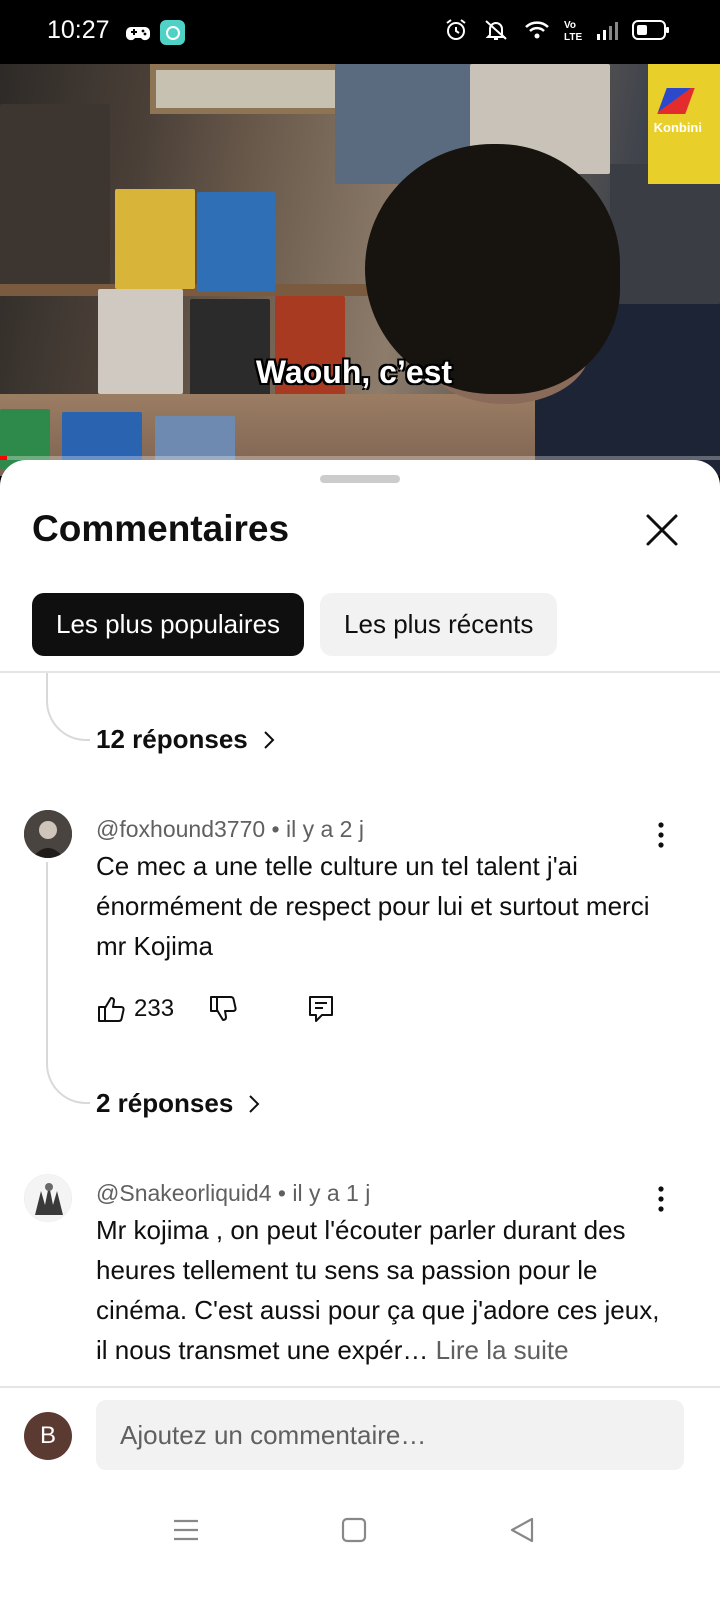 The width and height of the screenshot is (720, 1600). I want to click on replies-toggle: 2 réponses, so click(178, 1103).